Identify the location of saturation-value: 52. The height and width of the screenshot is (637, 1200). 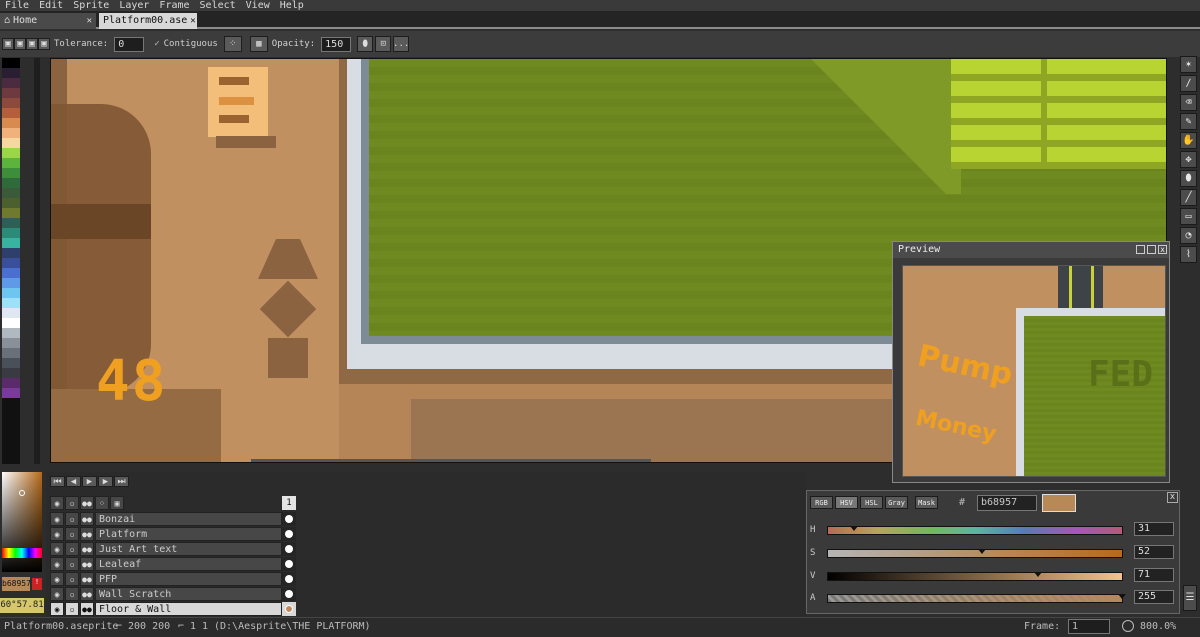
(1154, 552).